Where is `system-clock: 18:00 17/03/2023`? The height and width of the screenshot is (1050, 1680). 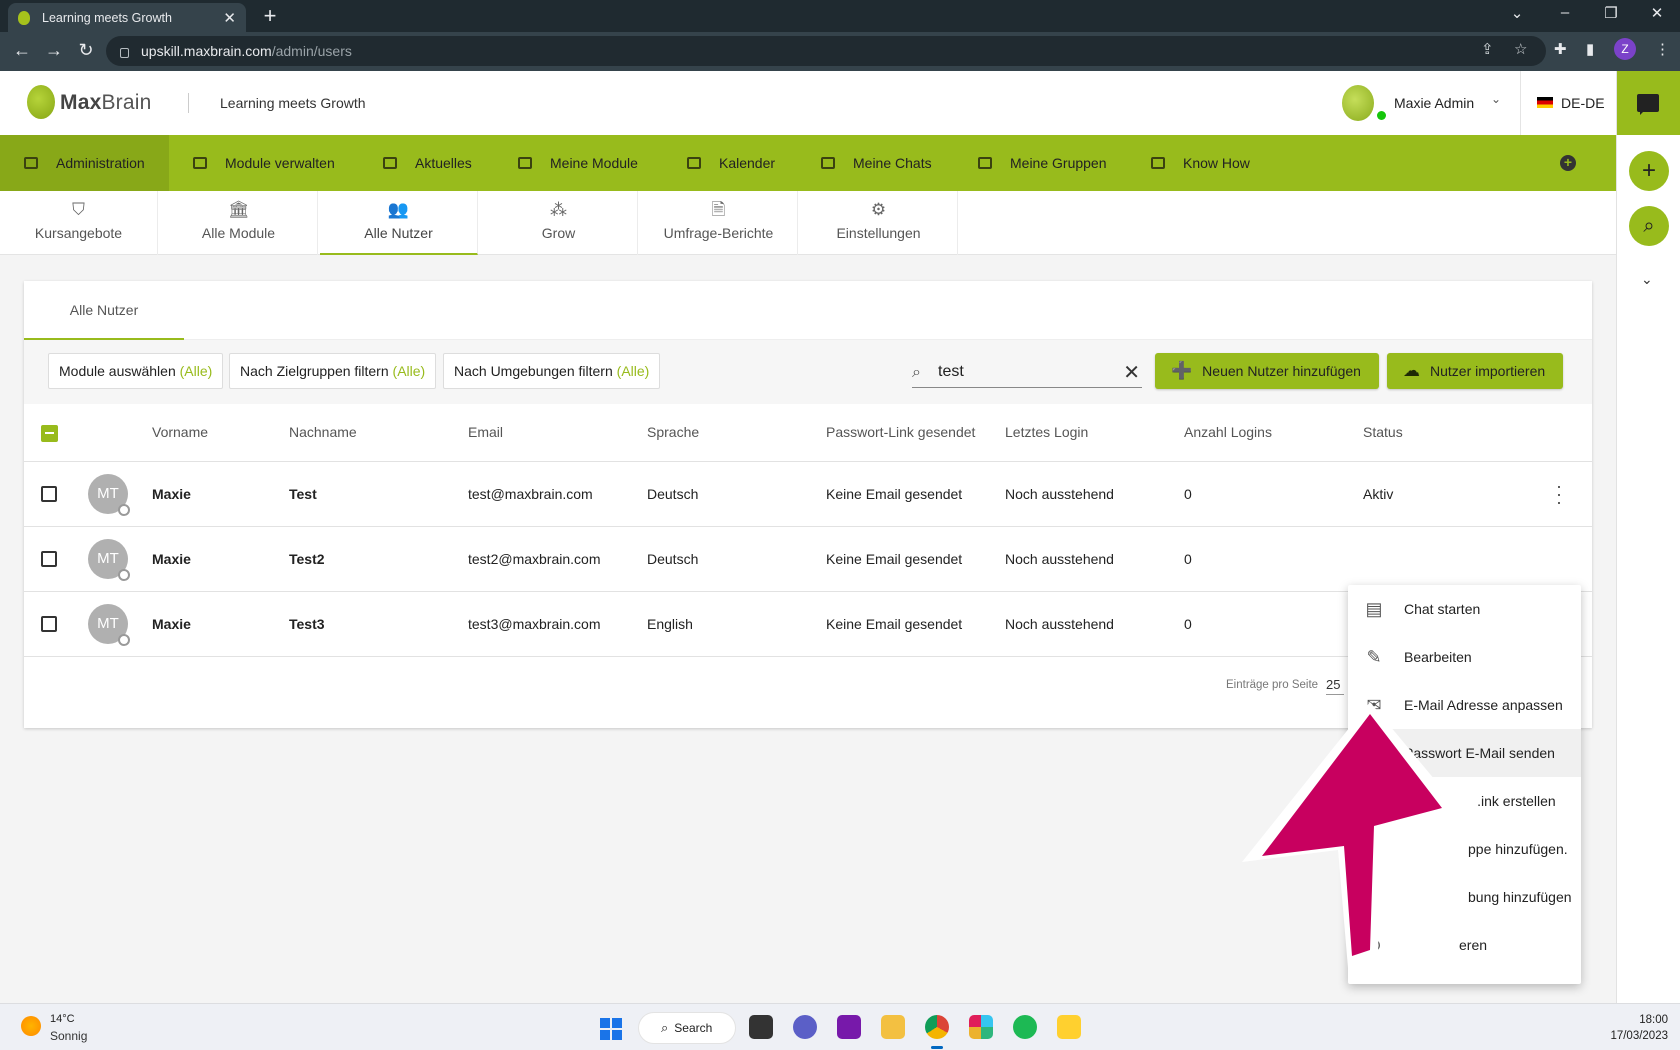
system-clock: 18:00 17/03/2023 is located at coordinates (1639, 1028).